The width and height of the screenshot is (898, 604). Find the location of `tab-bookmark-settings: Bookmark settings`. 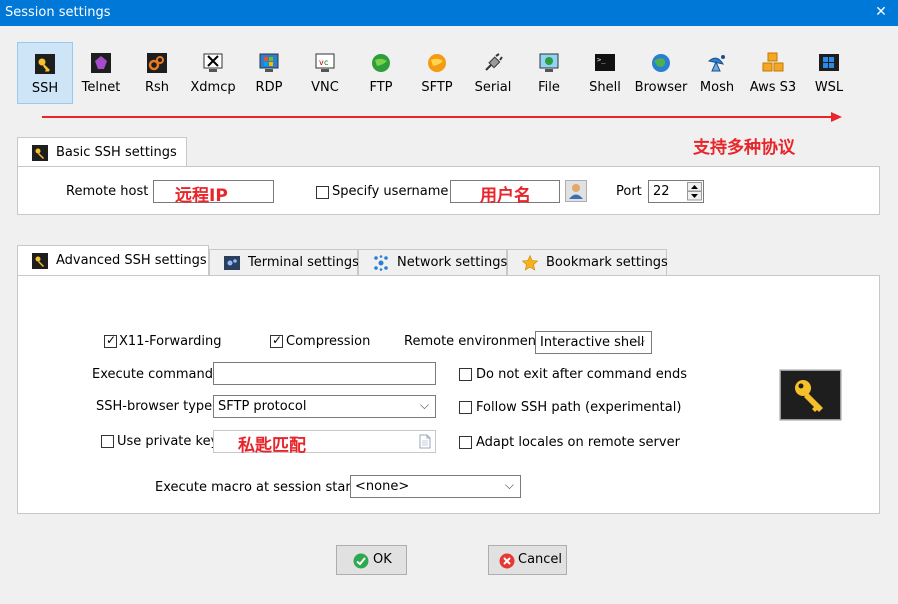

tab-bookmark-settings: Bookmark settings is located at coordinates (587, 262).